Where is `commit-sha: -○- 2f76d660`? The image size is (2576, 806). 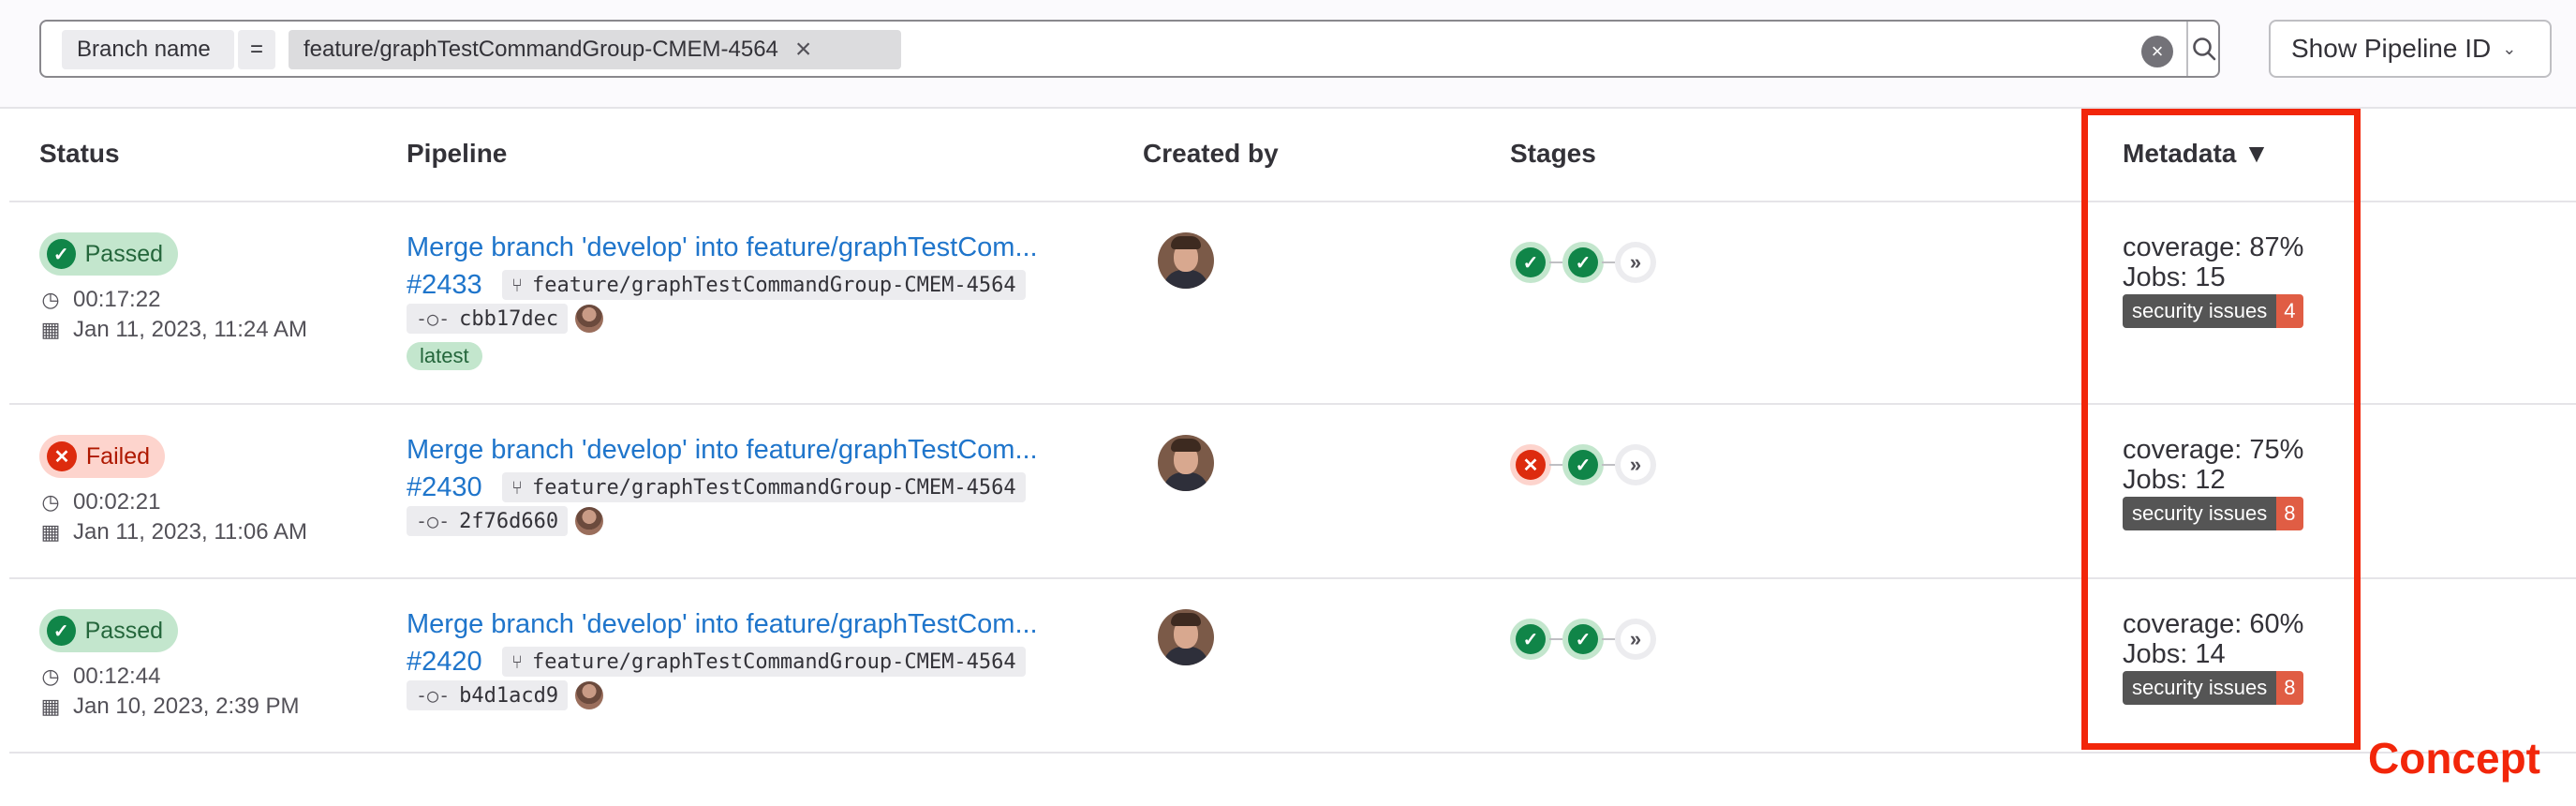
commit-sha: -○- 2f76d660 is located at coordinates (488, 521).